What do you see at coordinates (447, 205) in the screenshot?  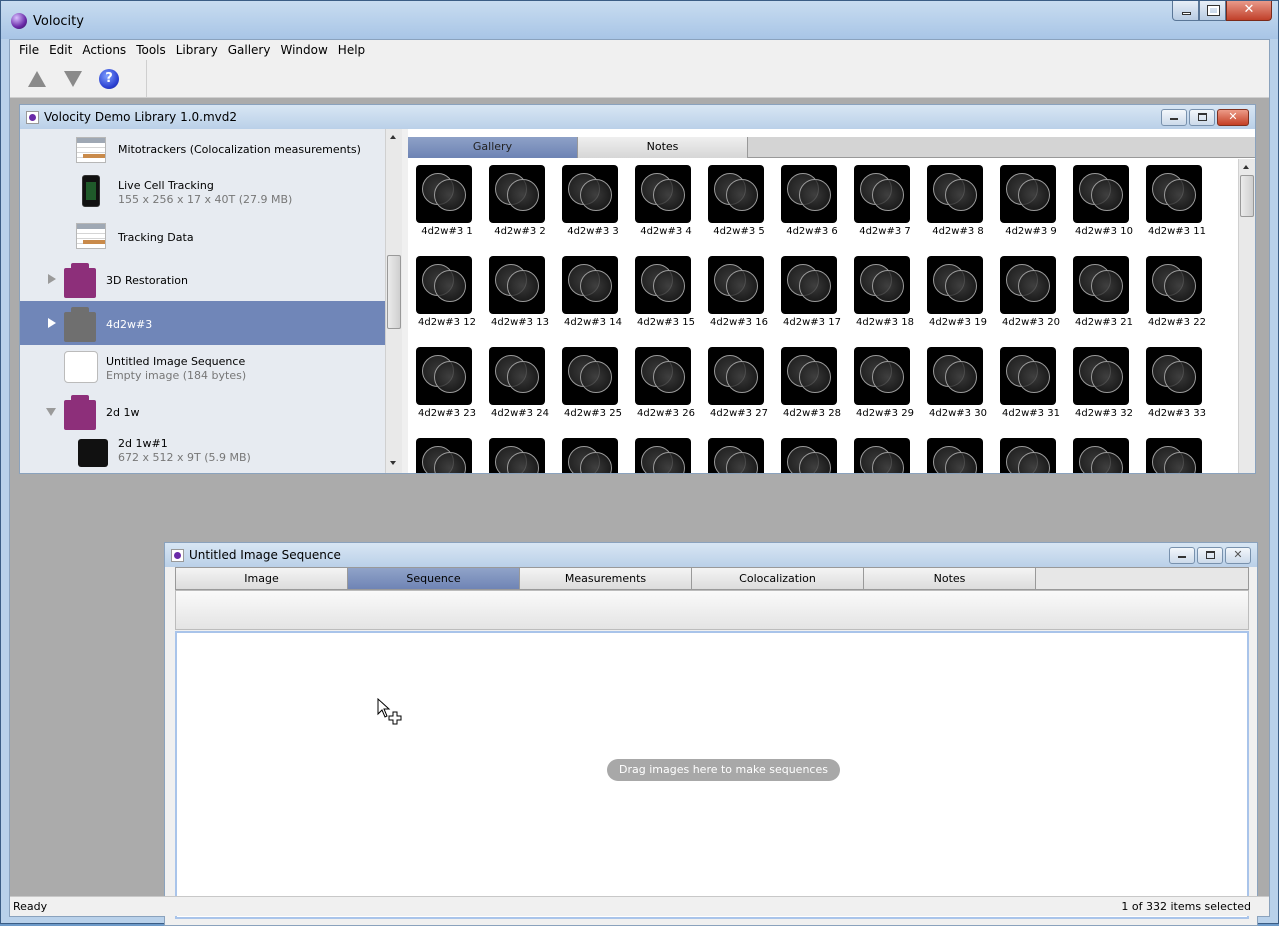 I see `gallery-thumbnail: 4d2w#3 1` at bounding box center [447, 205].